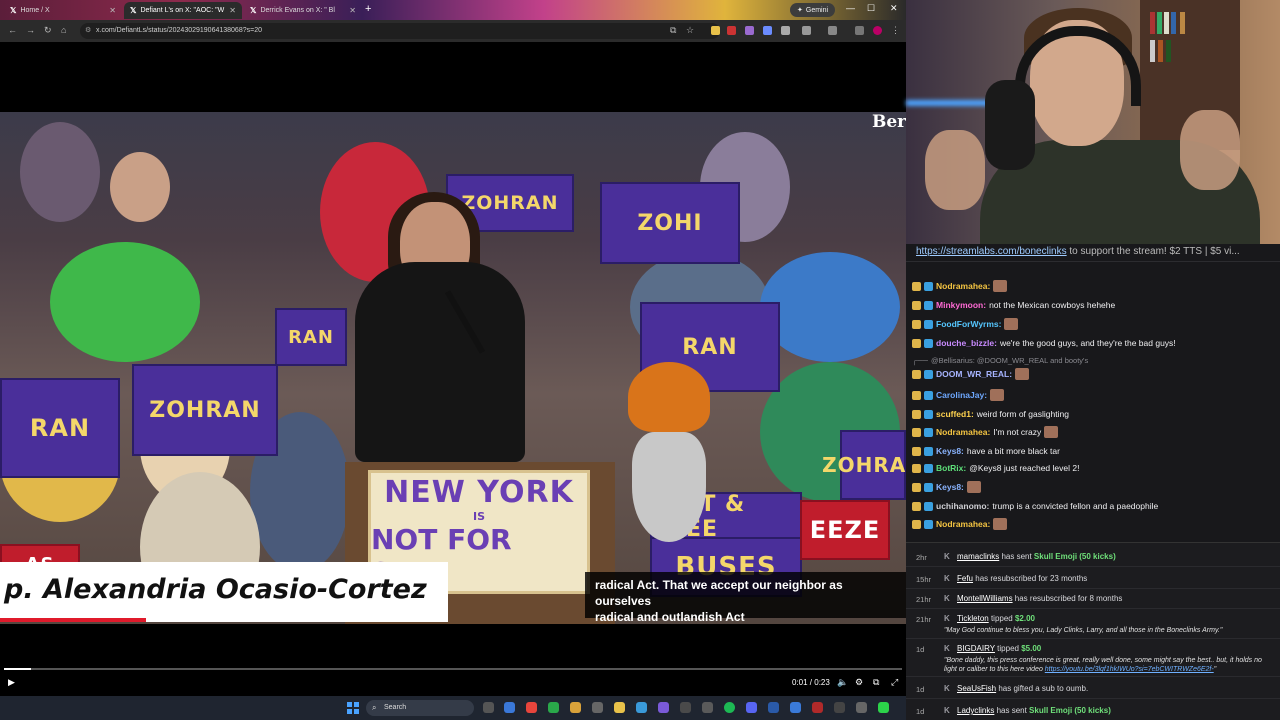 The width and height of the screenshot is (1280, 720). What do you see at coordinates (850, 8) in the screenshot?
I see `minimize-icon: —` at bounding box center [850, 8].